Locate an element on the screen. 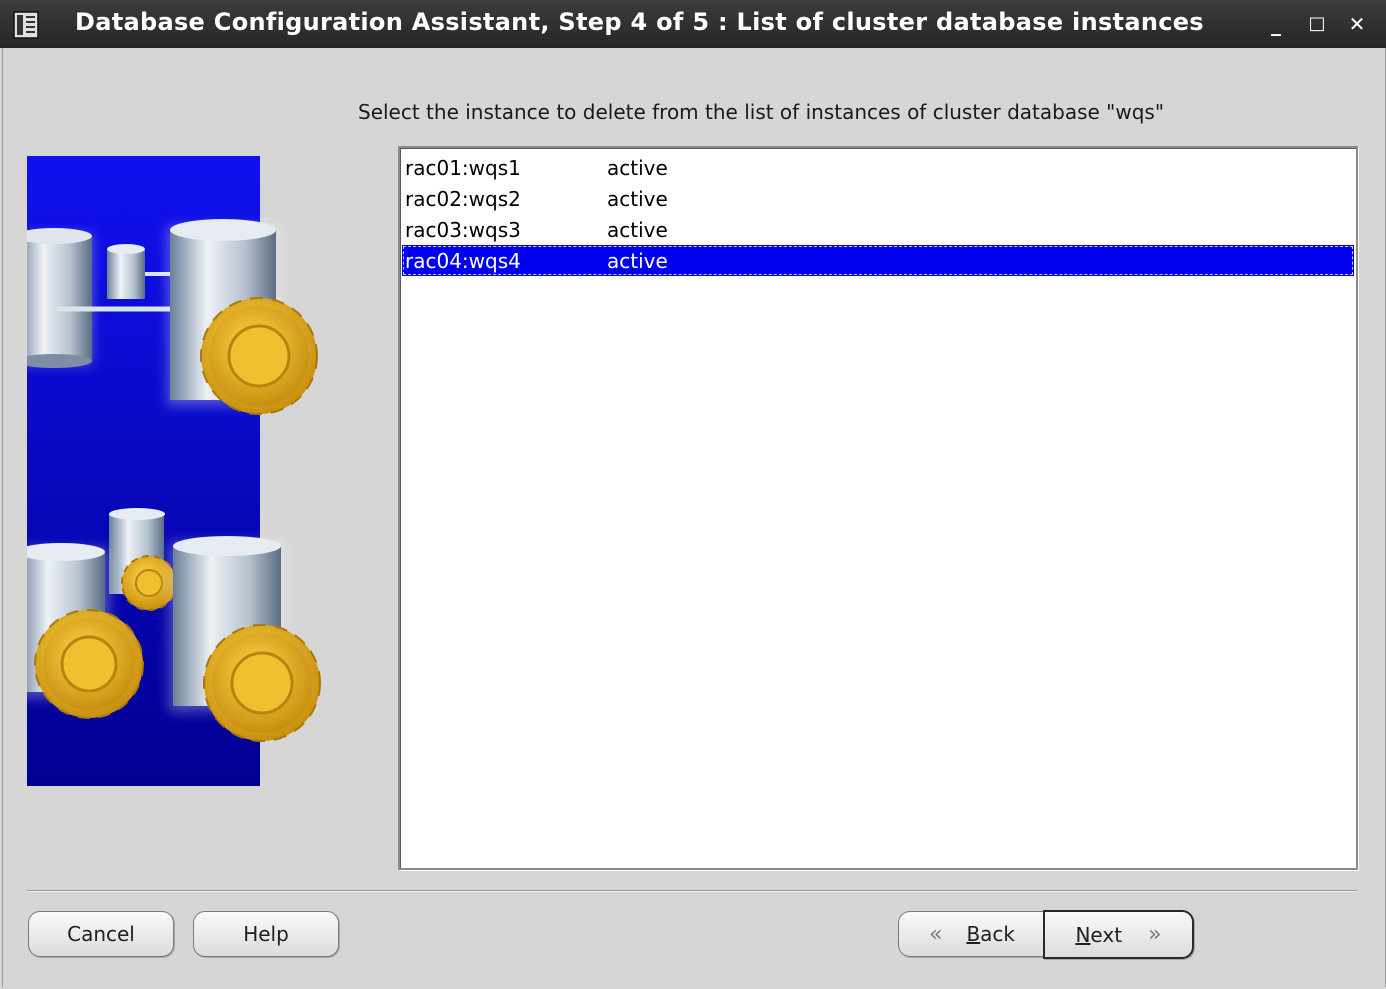  footer-separator is located at coordinates (692, 891).